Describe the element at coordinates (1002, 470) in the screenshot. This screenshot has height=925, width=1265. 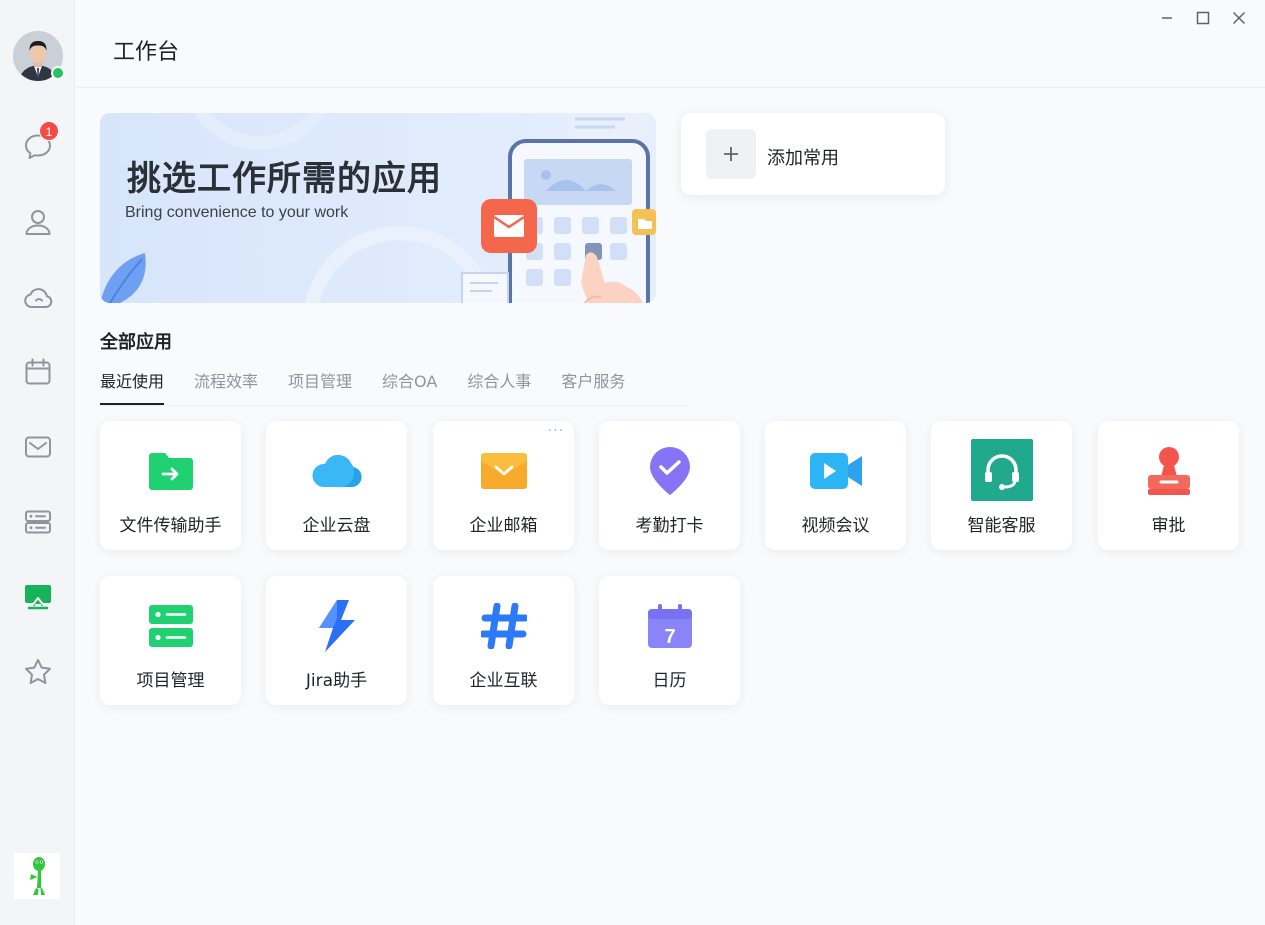
I see `headset-icon` at that location.